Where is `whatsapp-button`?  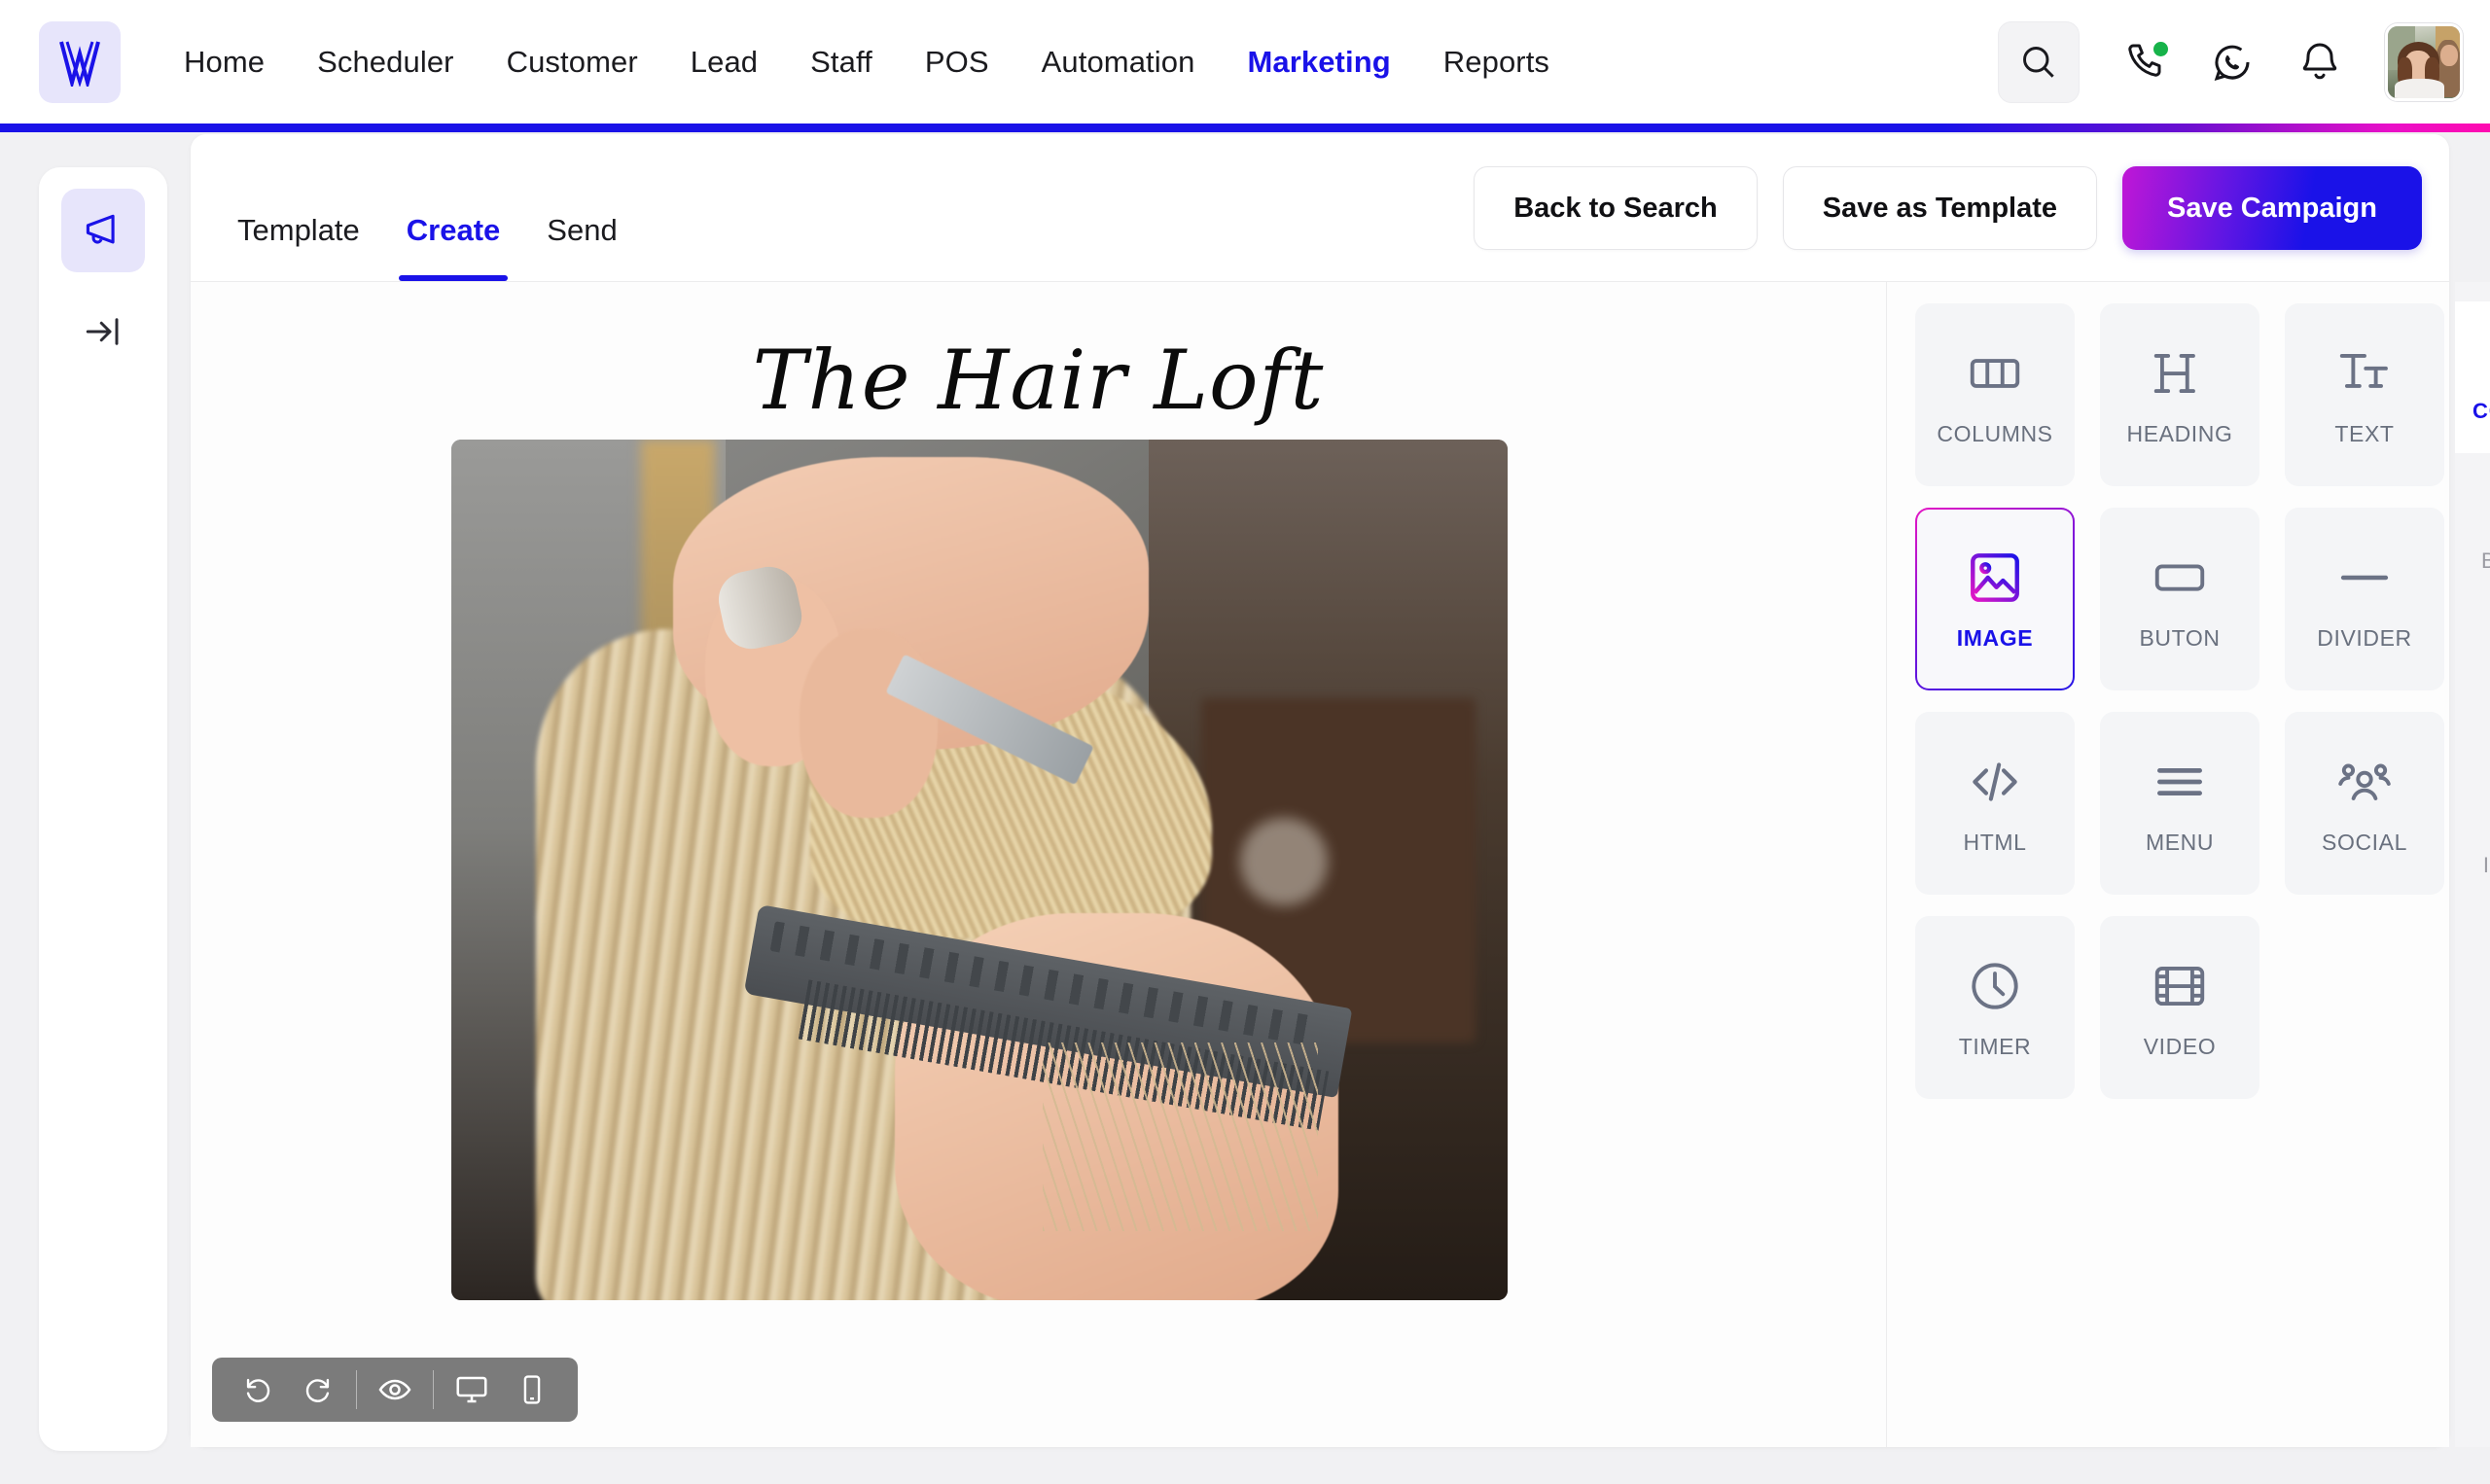 whatsapp-button is located at coordinates (2232, 62).